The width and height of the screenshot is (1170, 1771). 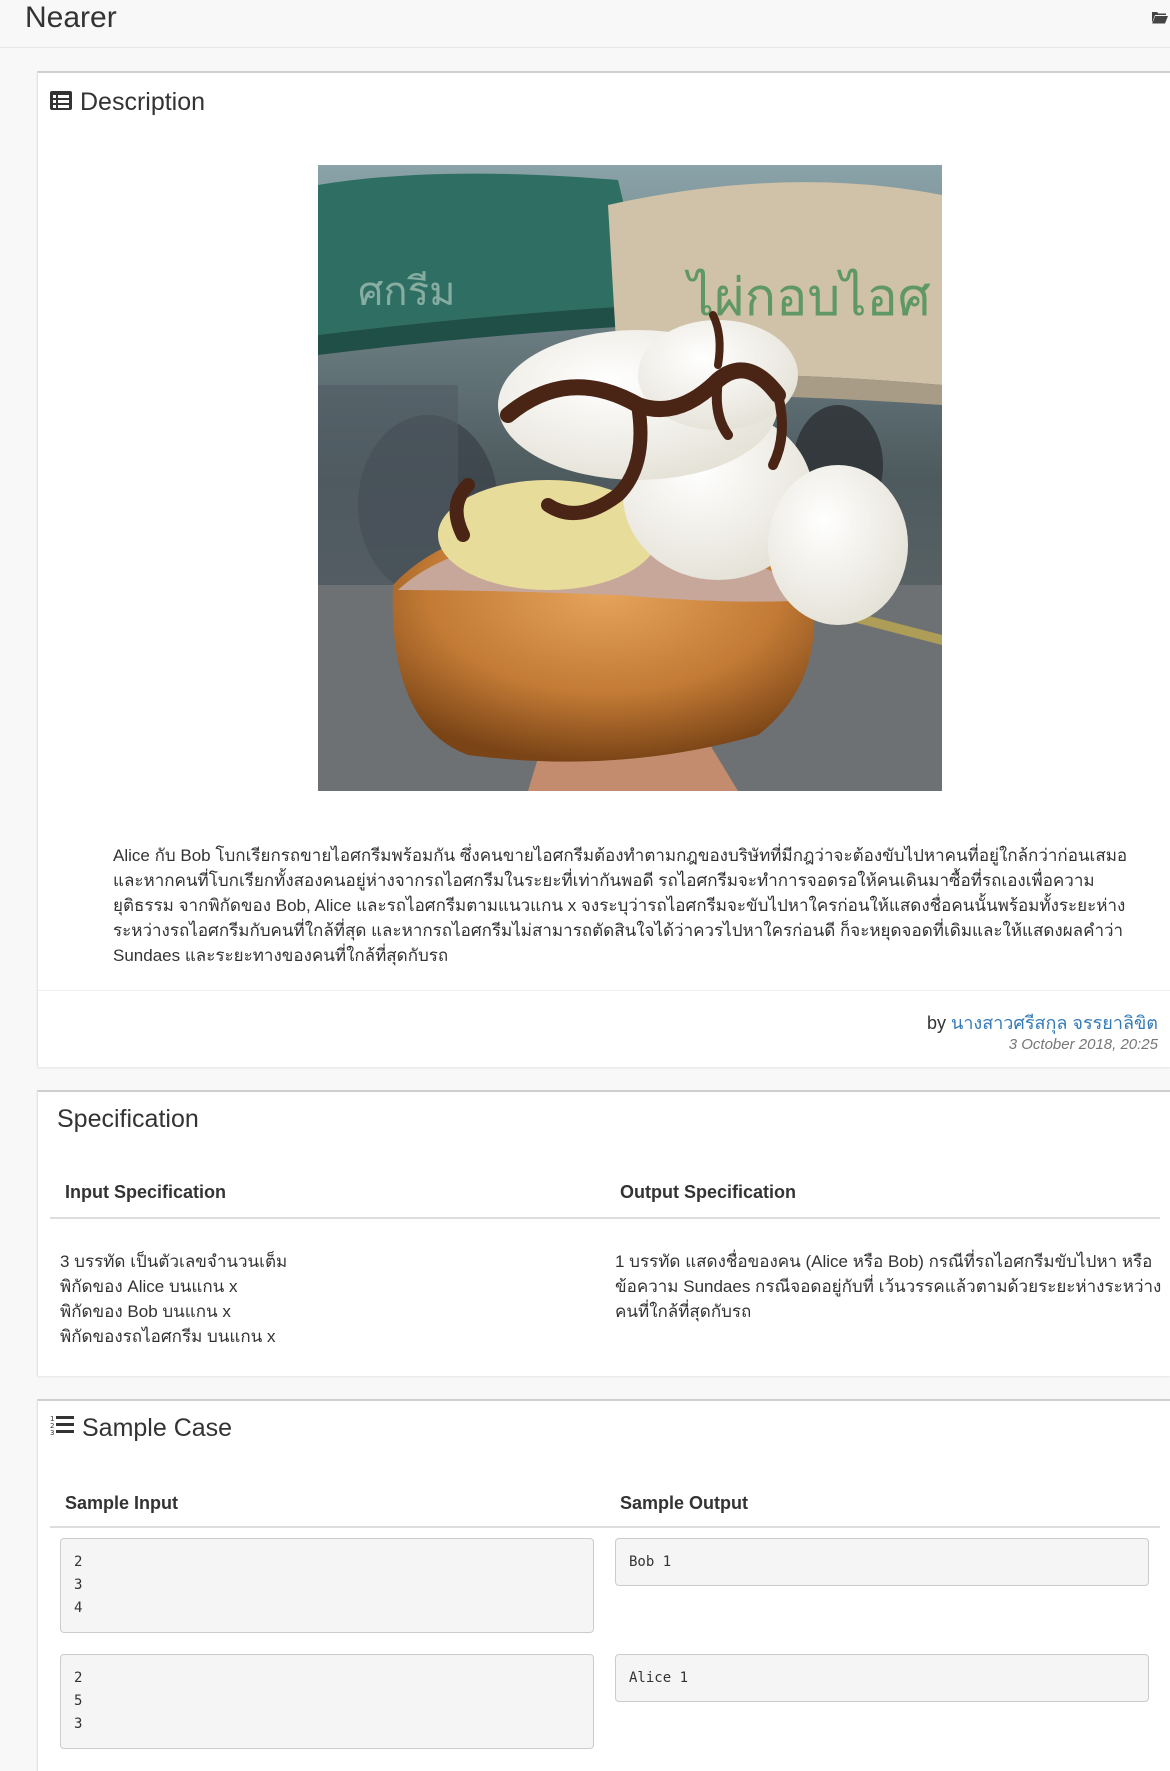 I want to click on description-footer-divider, so click(x=604, y=990).